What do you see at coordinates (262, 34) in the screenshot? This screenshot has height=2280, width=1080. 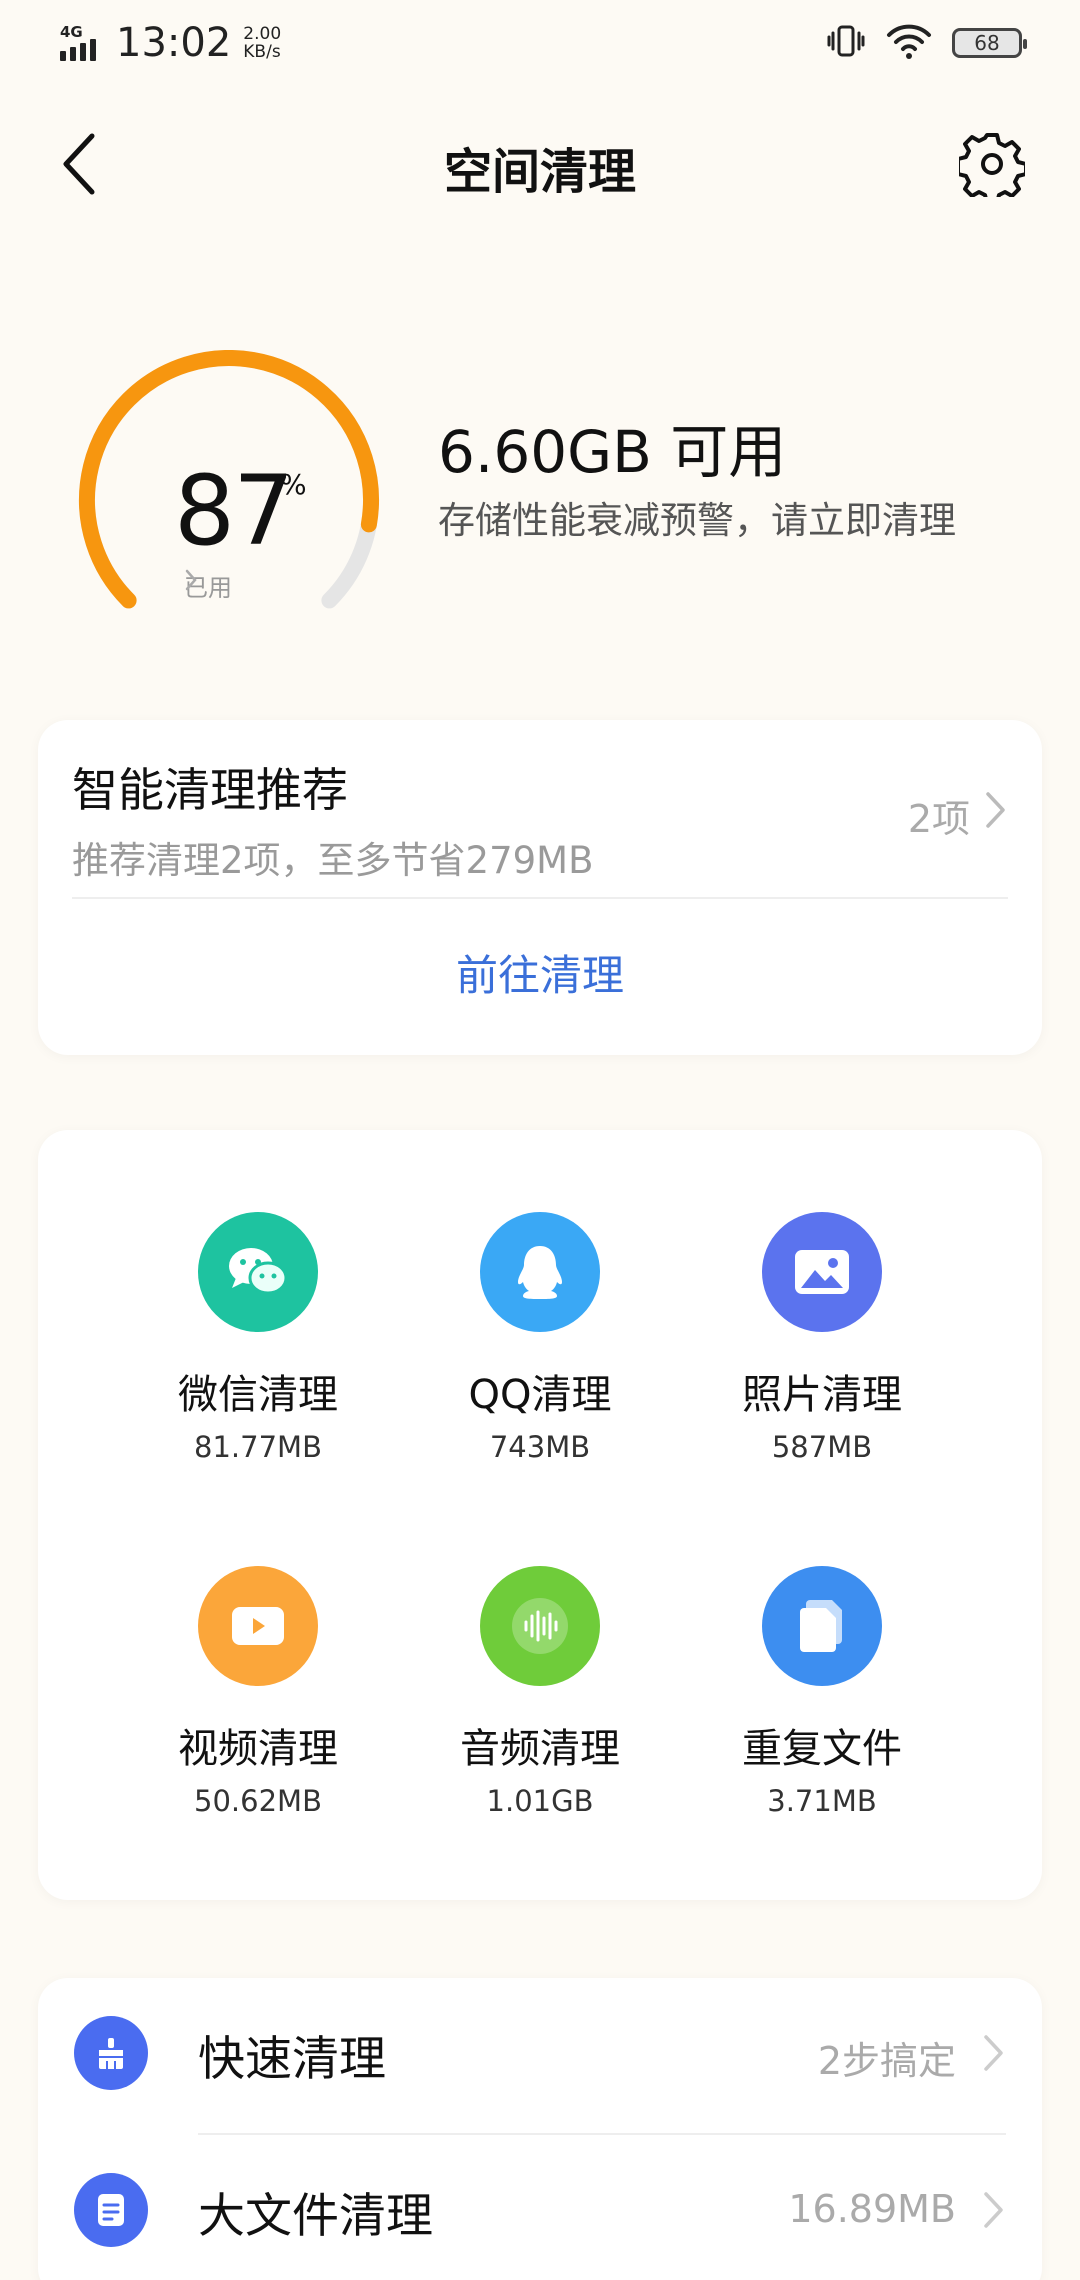 I see `speed-value: 2.00` at bounding box center [262, 34].